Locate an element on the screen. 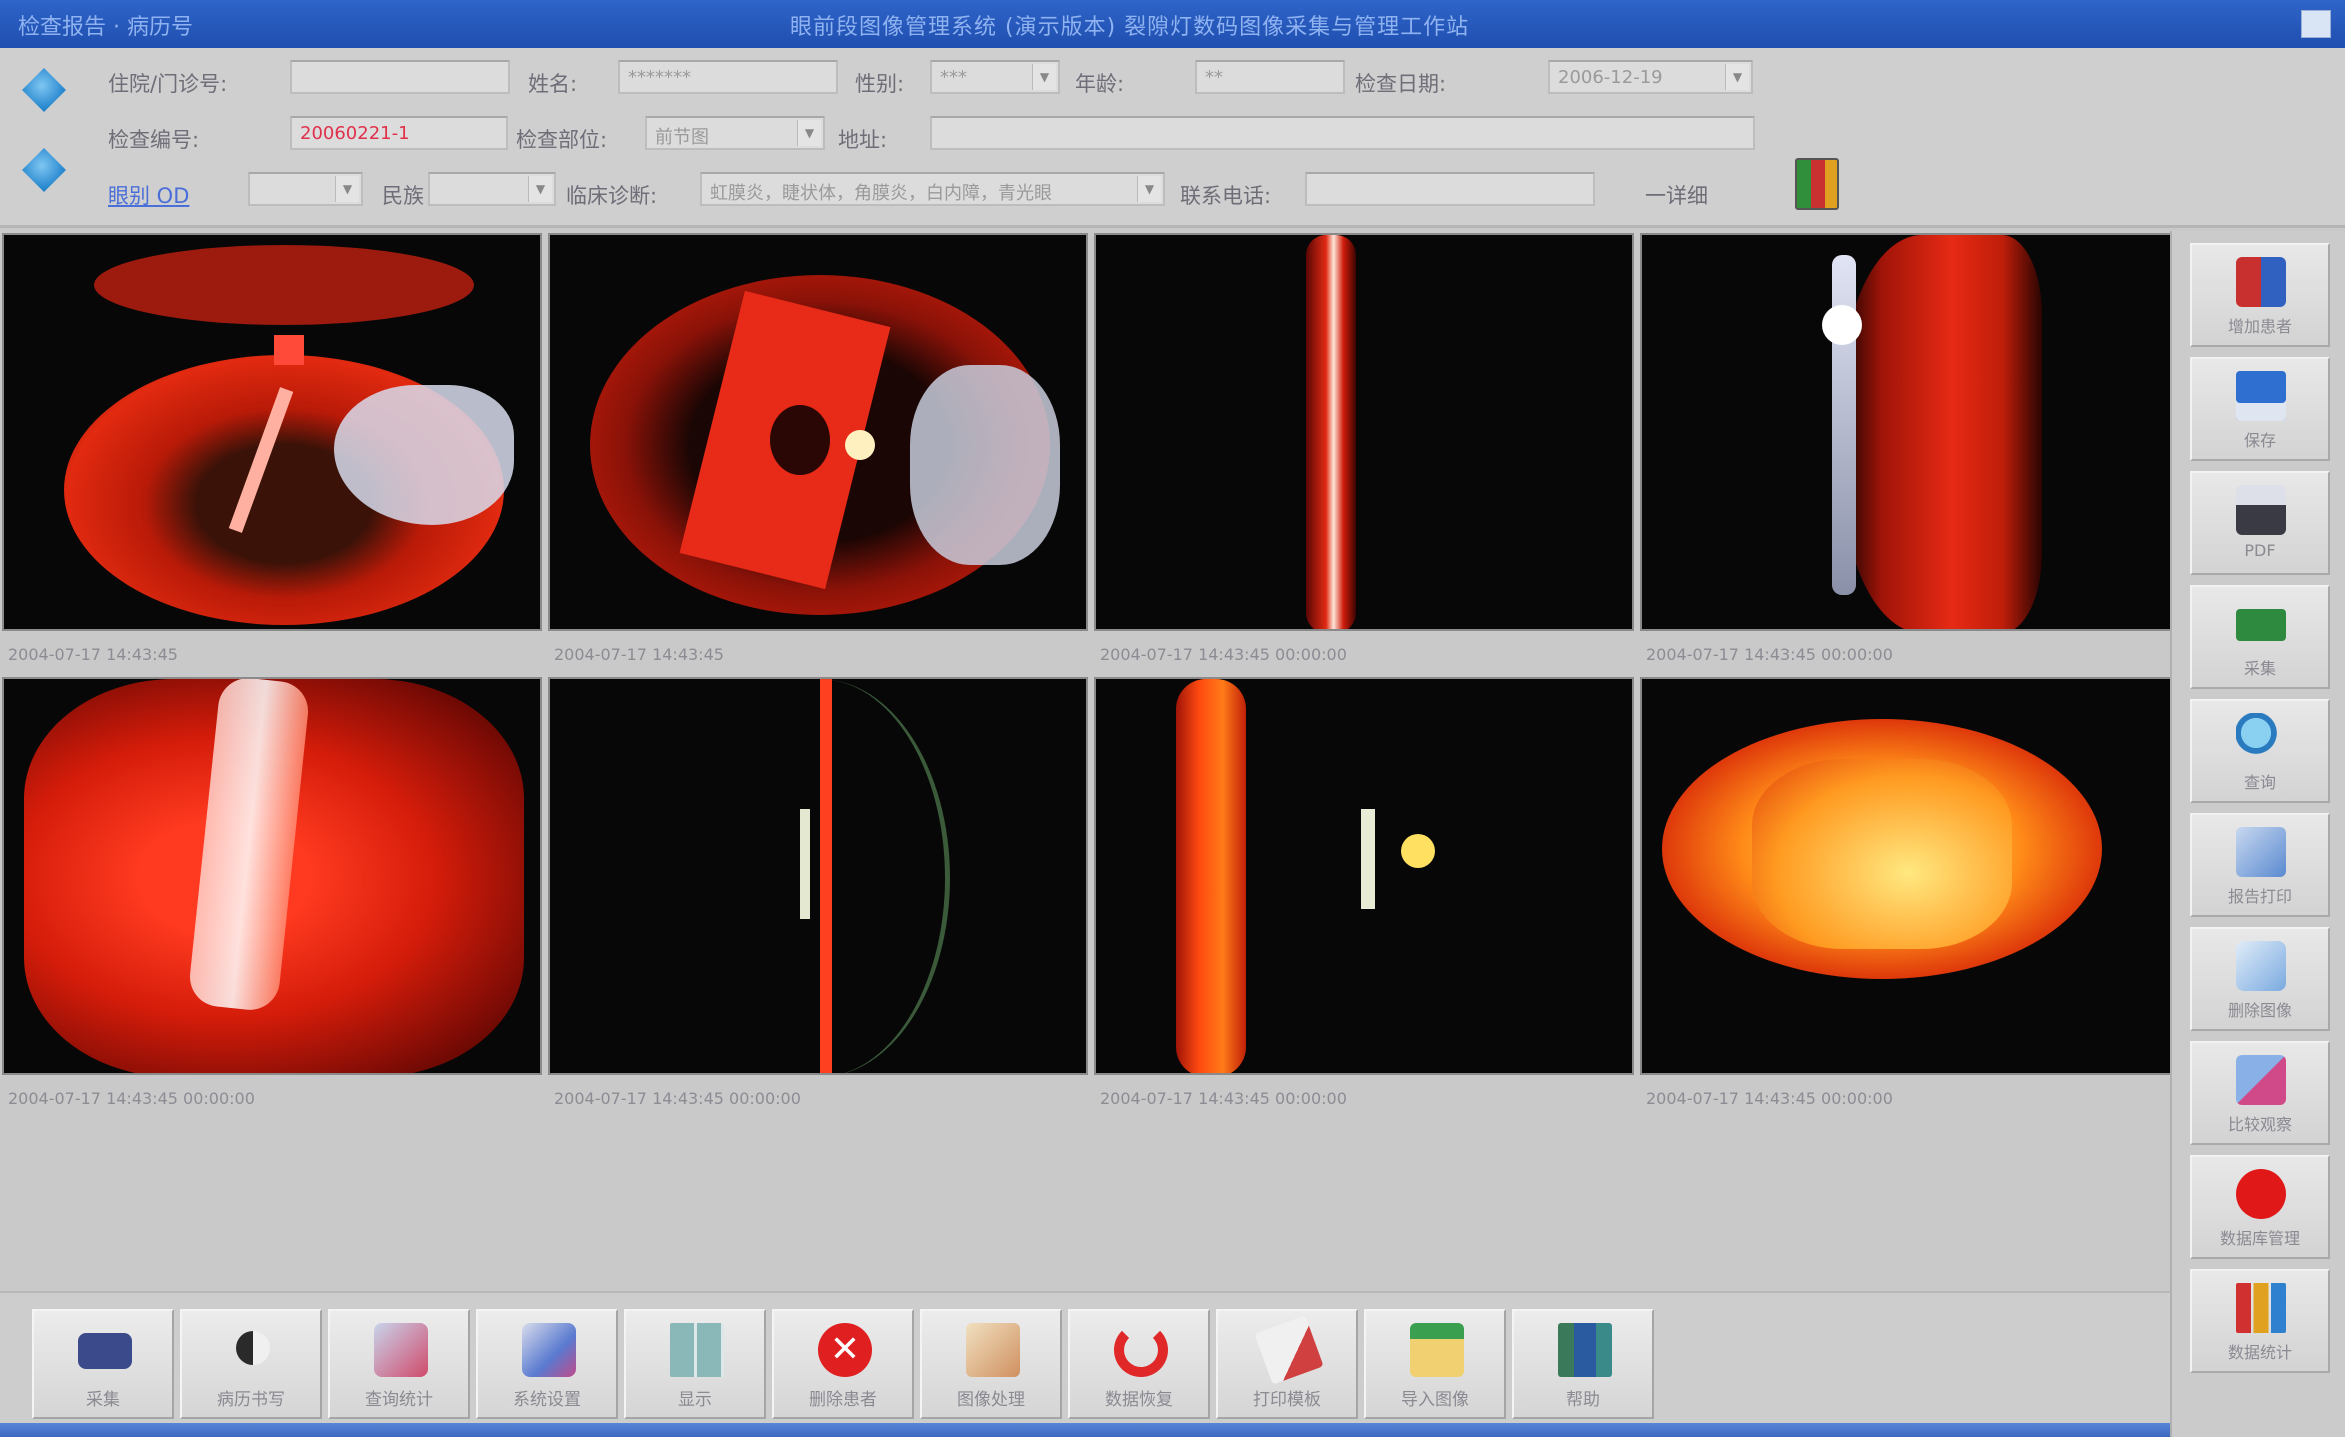 The height and width of the screenshot is (1437, 2345). image-process-icon is located at coordinates (993, 1350).